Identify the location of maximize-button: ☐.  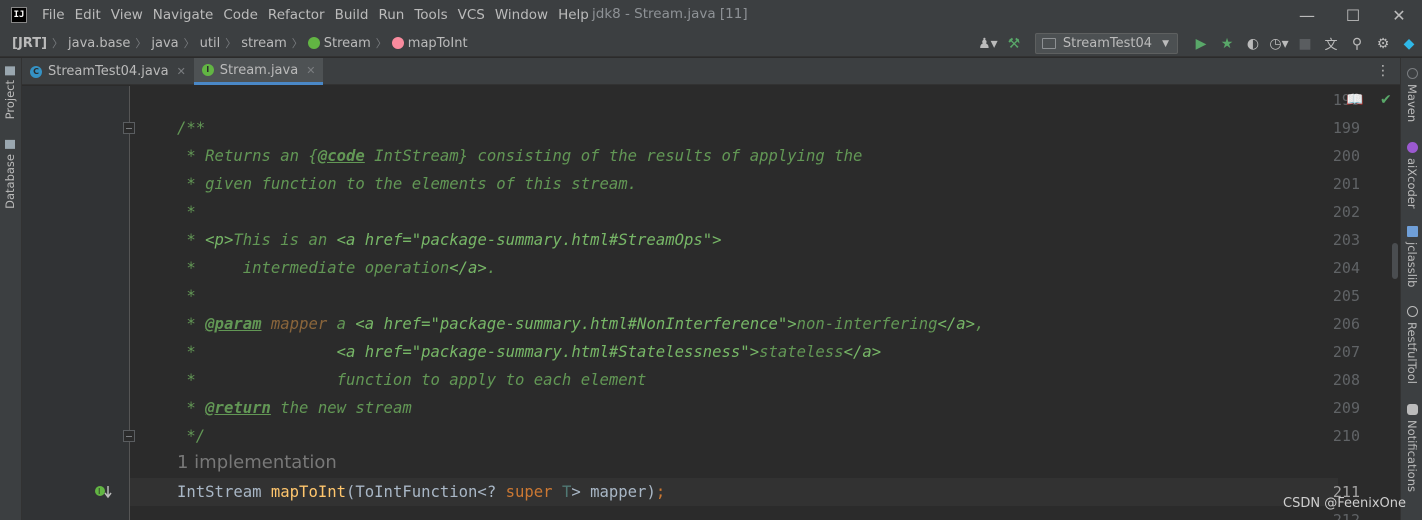
(1353, 15).